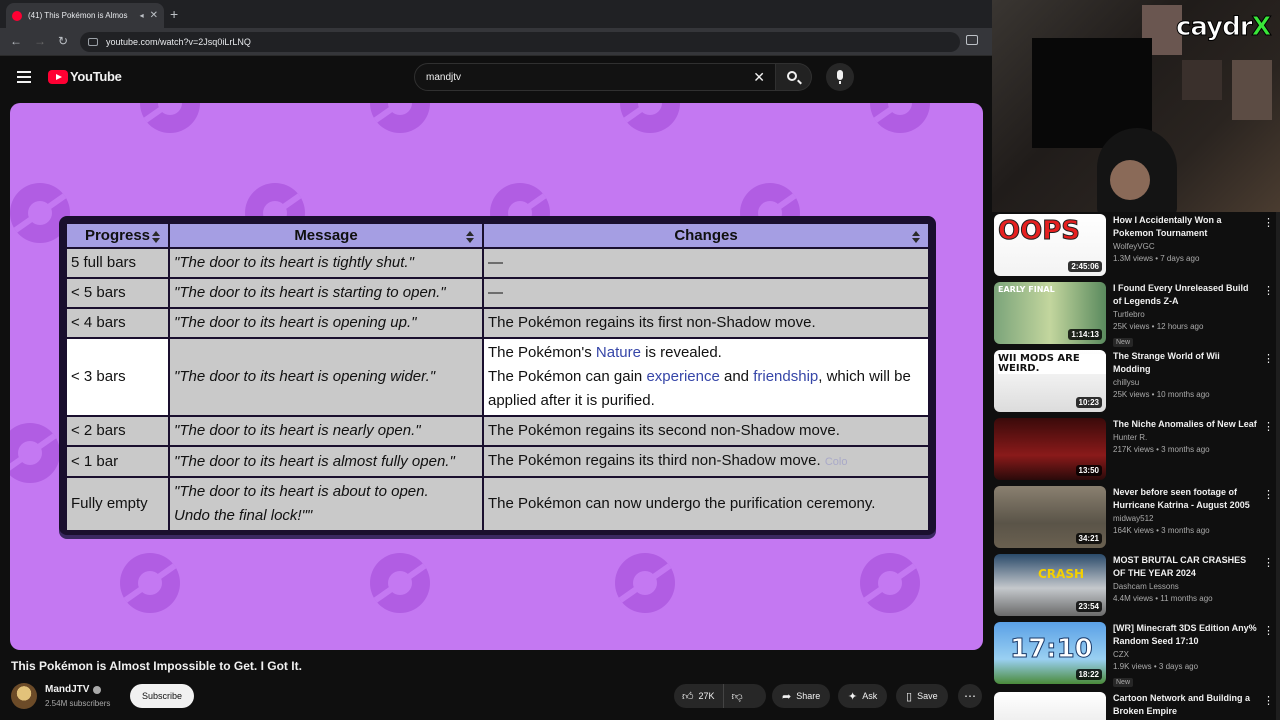 The image size is (1280, 720). I want to click on video-thumbnail: 17:10 18:22, so click(1050, 653).